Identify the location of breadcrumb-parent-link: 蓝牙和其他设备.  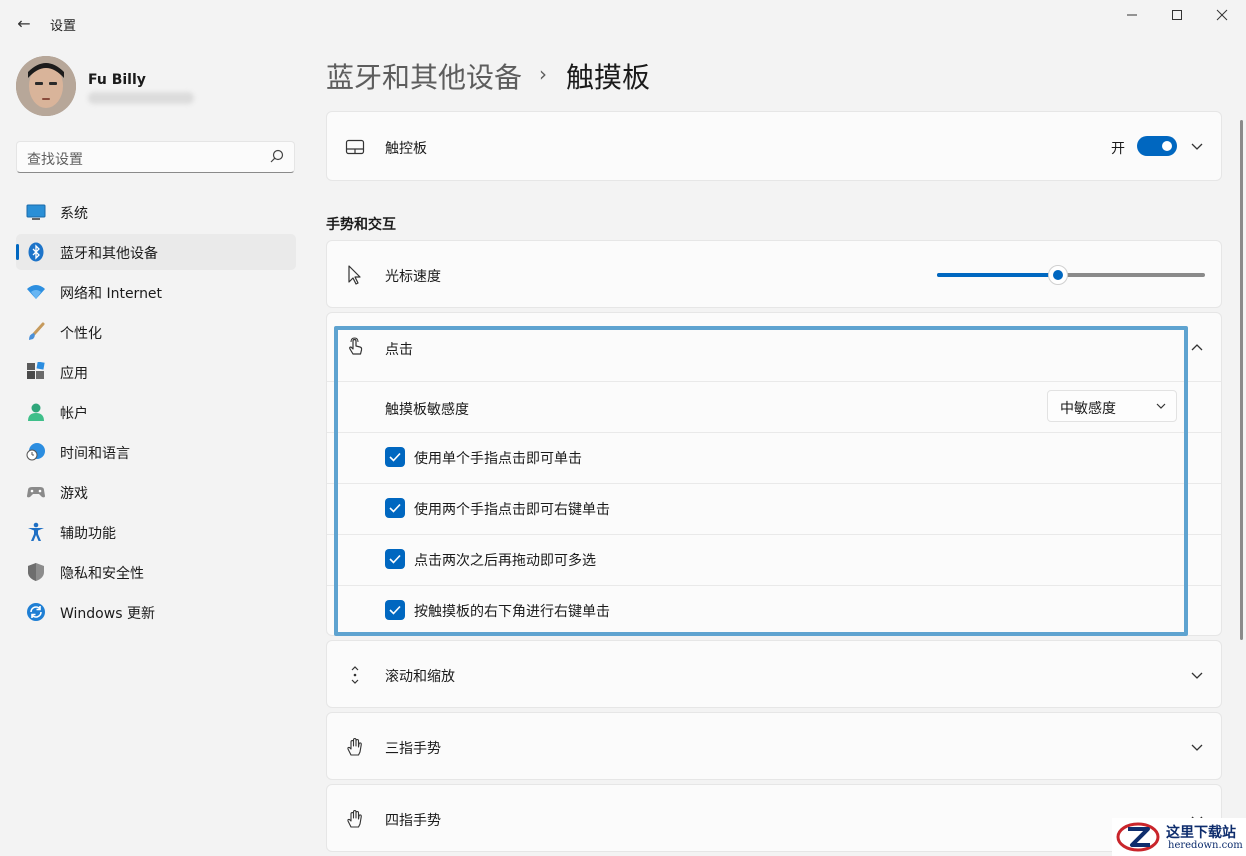
(424, 76).